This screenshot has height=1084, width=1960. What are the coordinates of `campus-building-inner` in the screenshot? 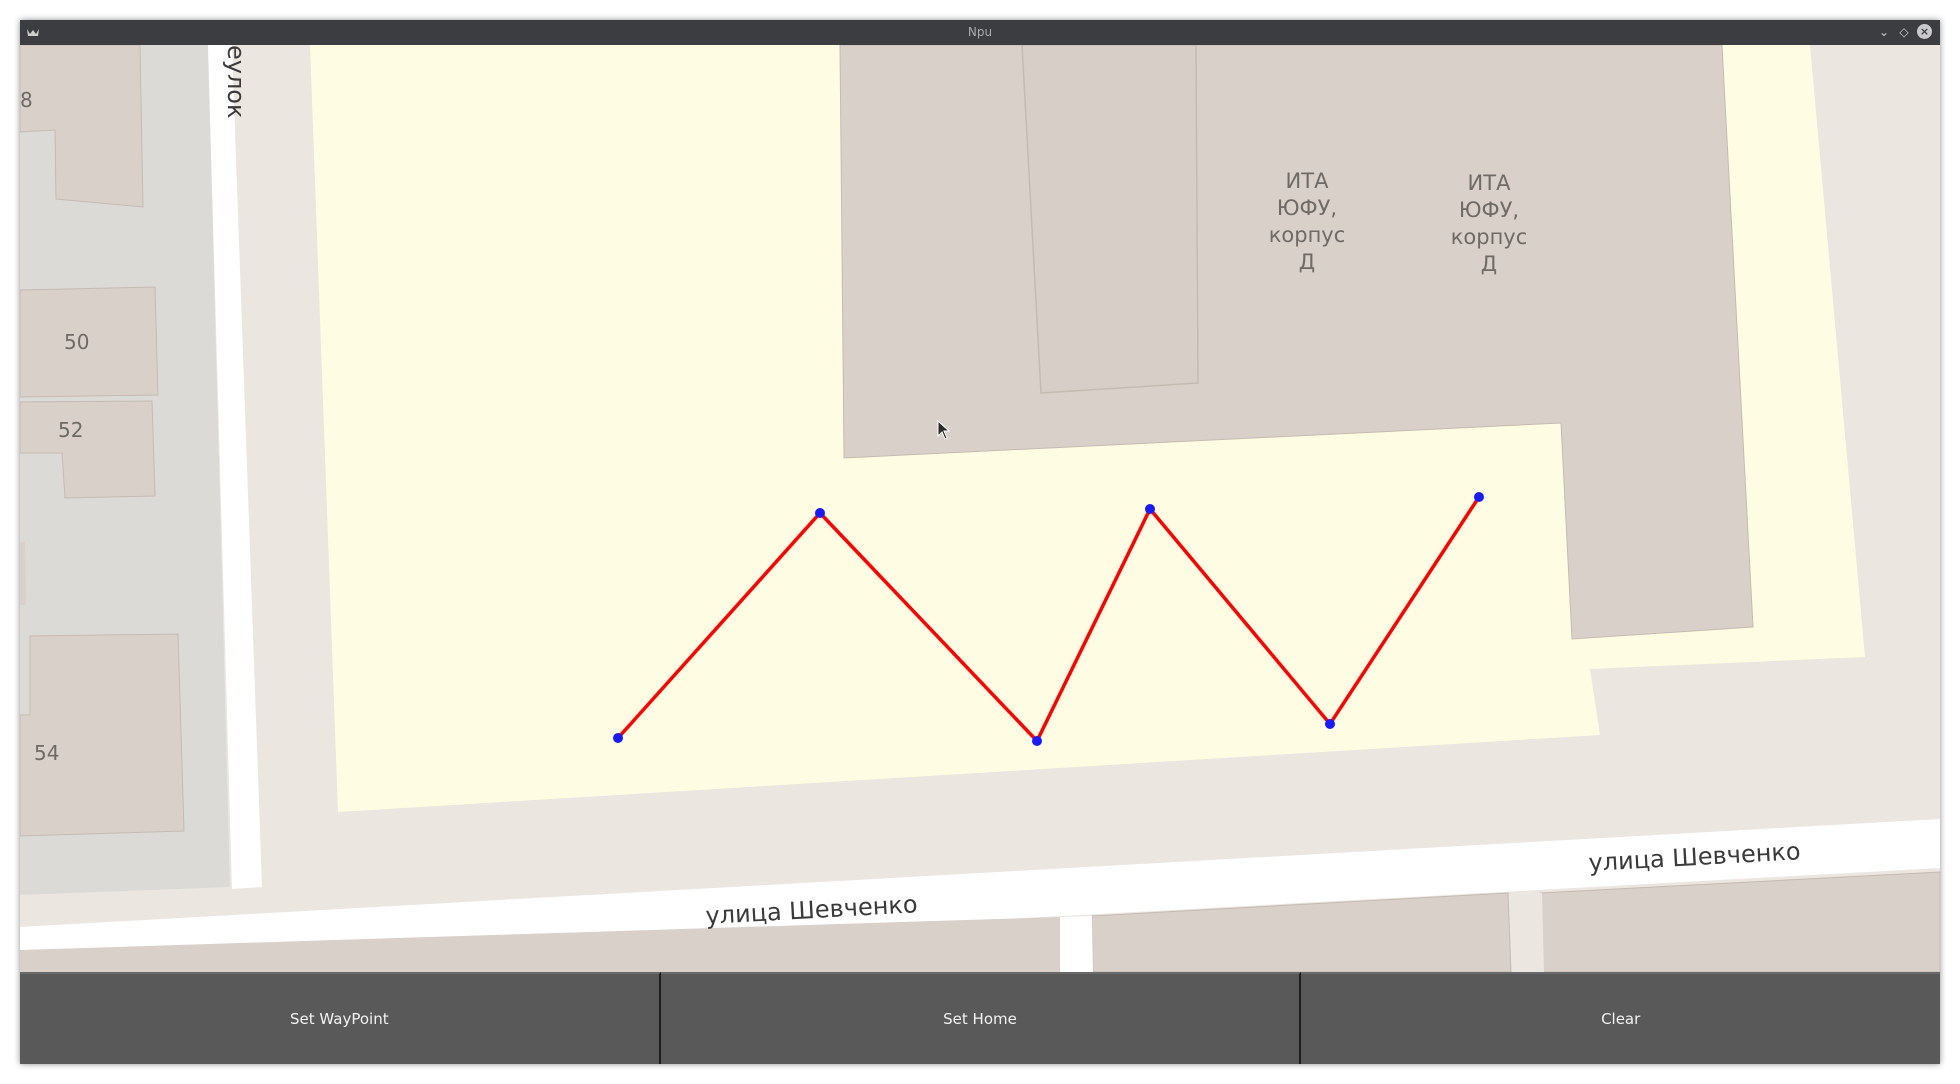 It's located at (1110, 219).